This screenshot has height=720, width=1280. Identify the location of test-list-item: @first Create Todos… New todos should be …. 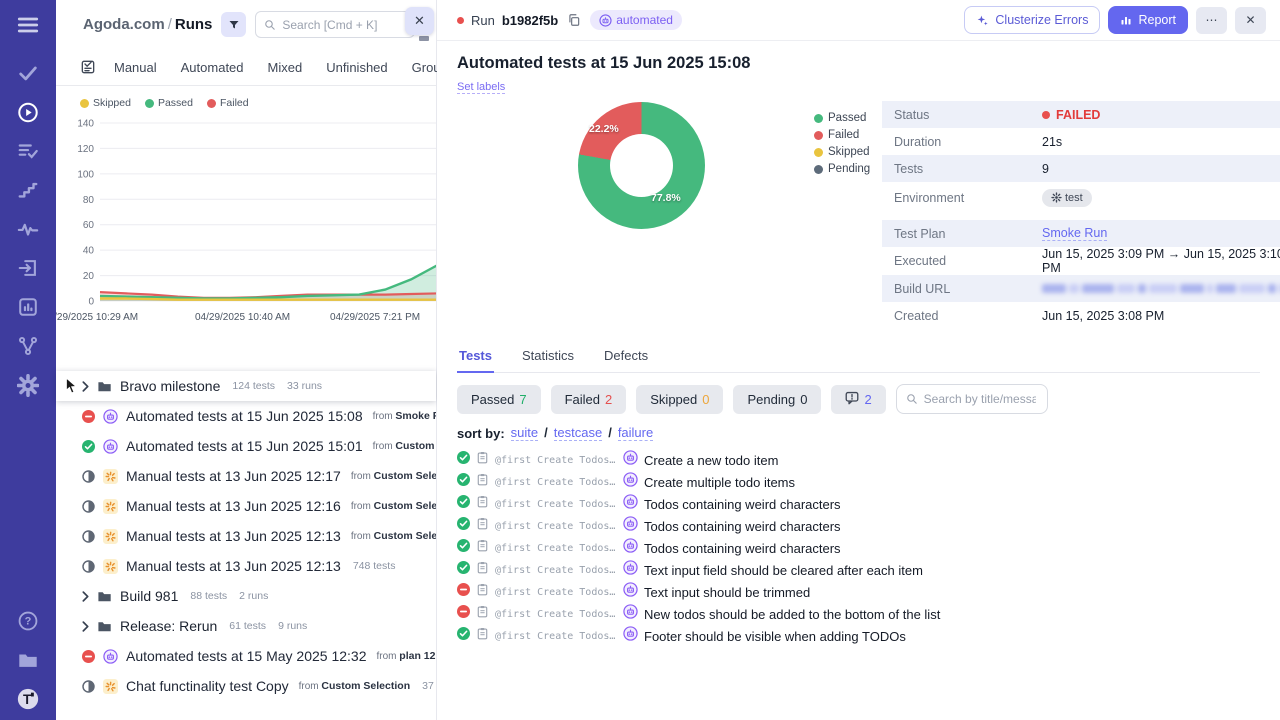
(858, 614).